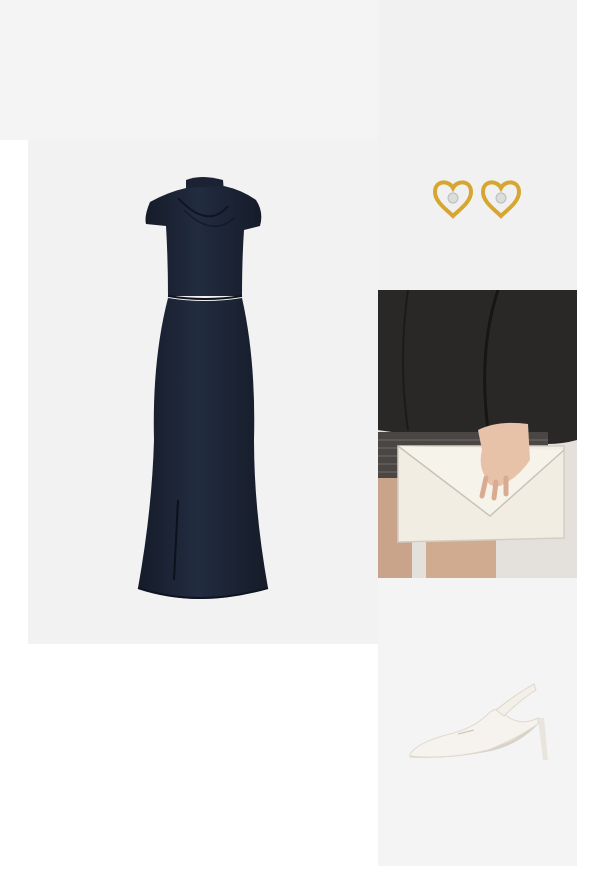  I want to click on slingback-pump-icon, so click(478, 721).